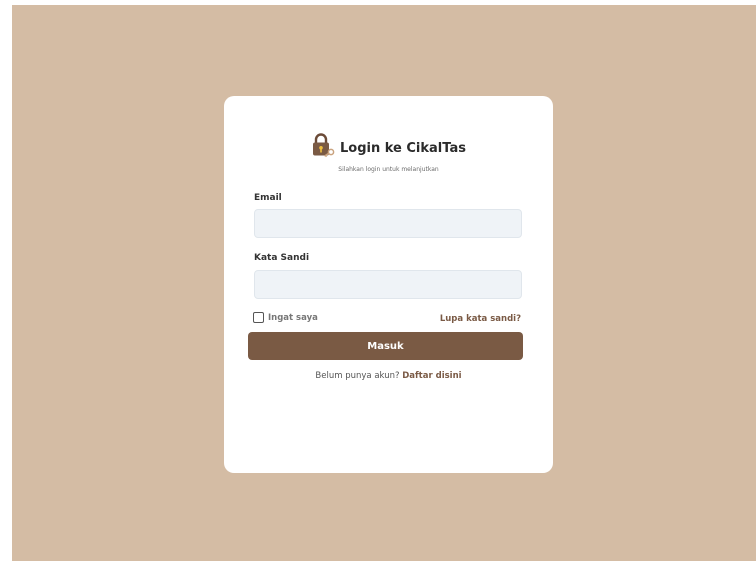  I want to click on password-field, so click(388, 284).